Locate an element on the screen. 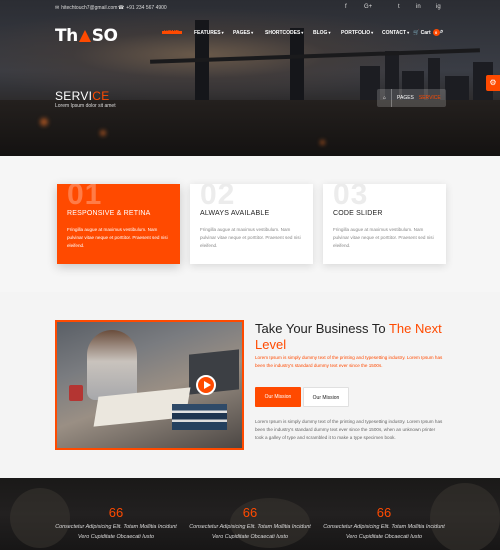  our-mission-button: Our Mission is located at coordinates (278, 397).